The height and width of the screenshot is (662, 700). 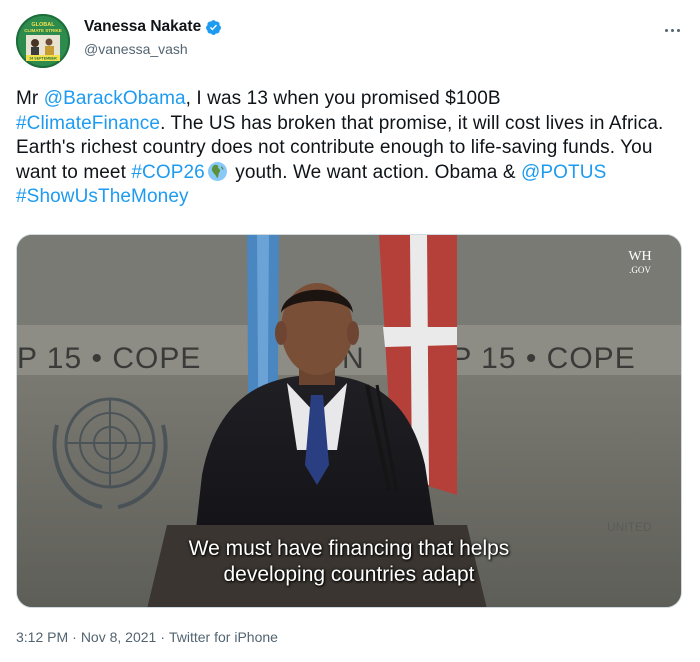 I want to click on video-caption-line-1: We must have financing that helps, so click(x=349, y=548).